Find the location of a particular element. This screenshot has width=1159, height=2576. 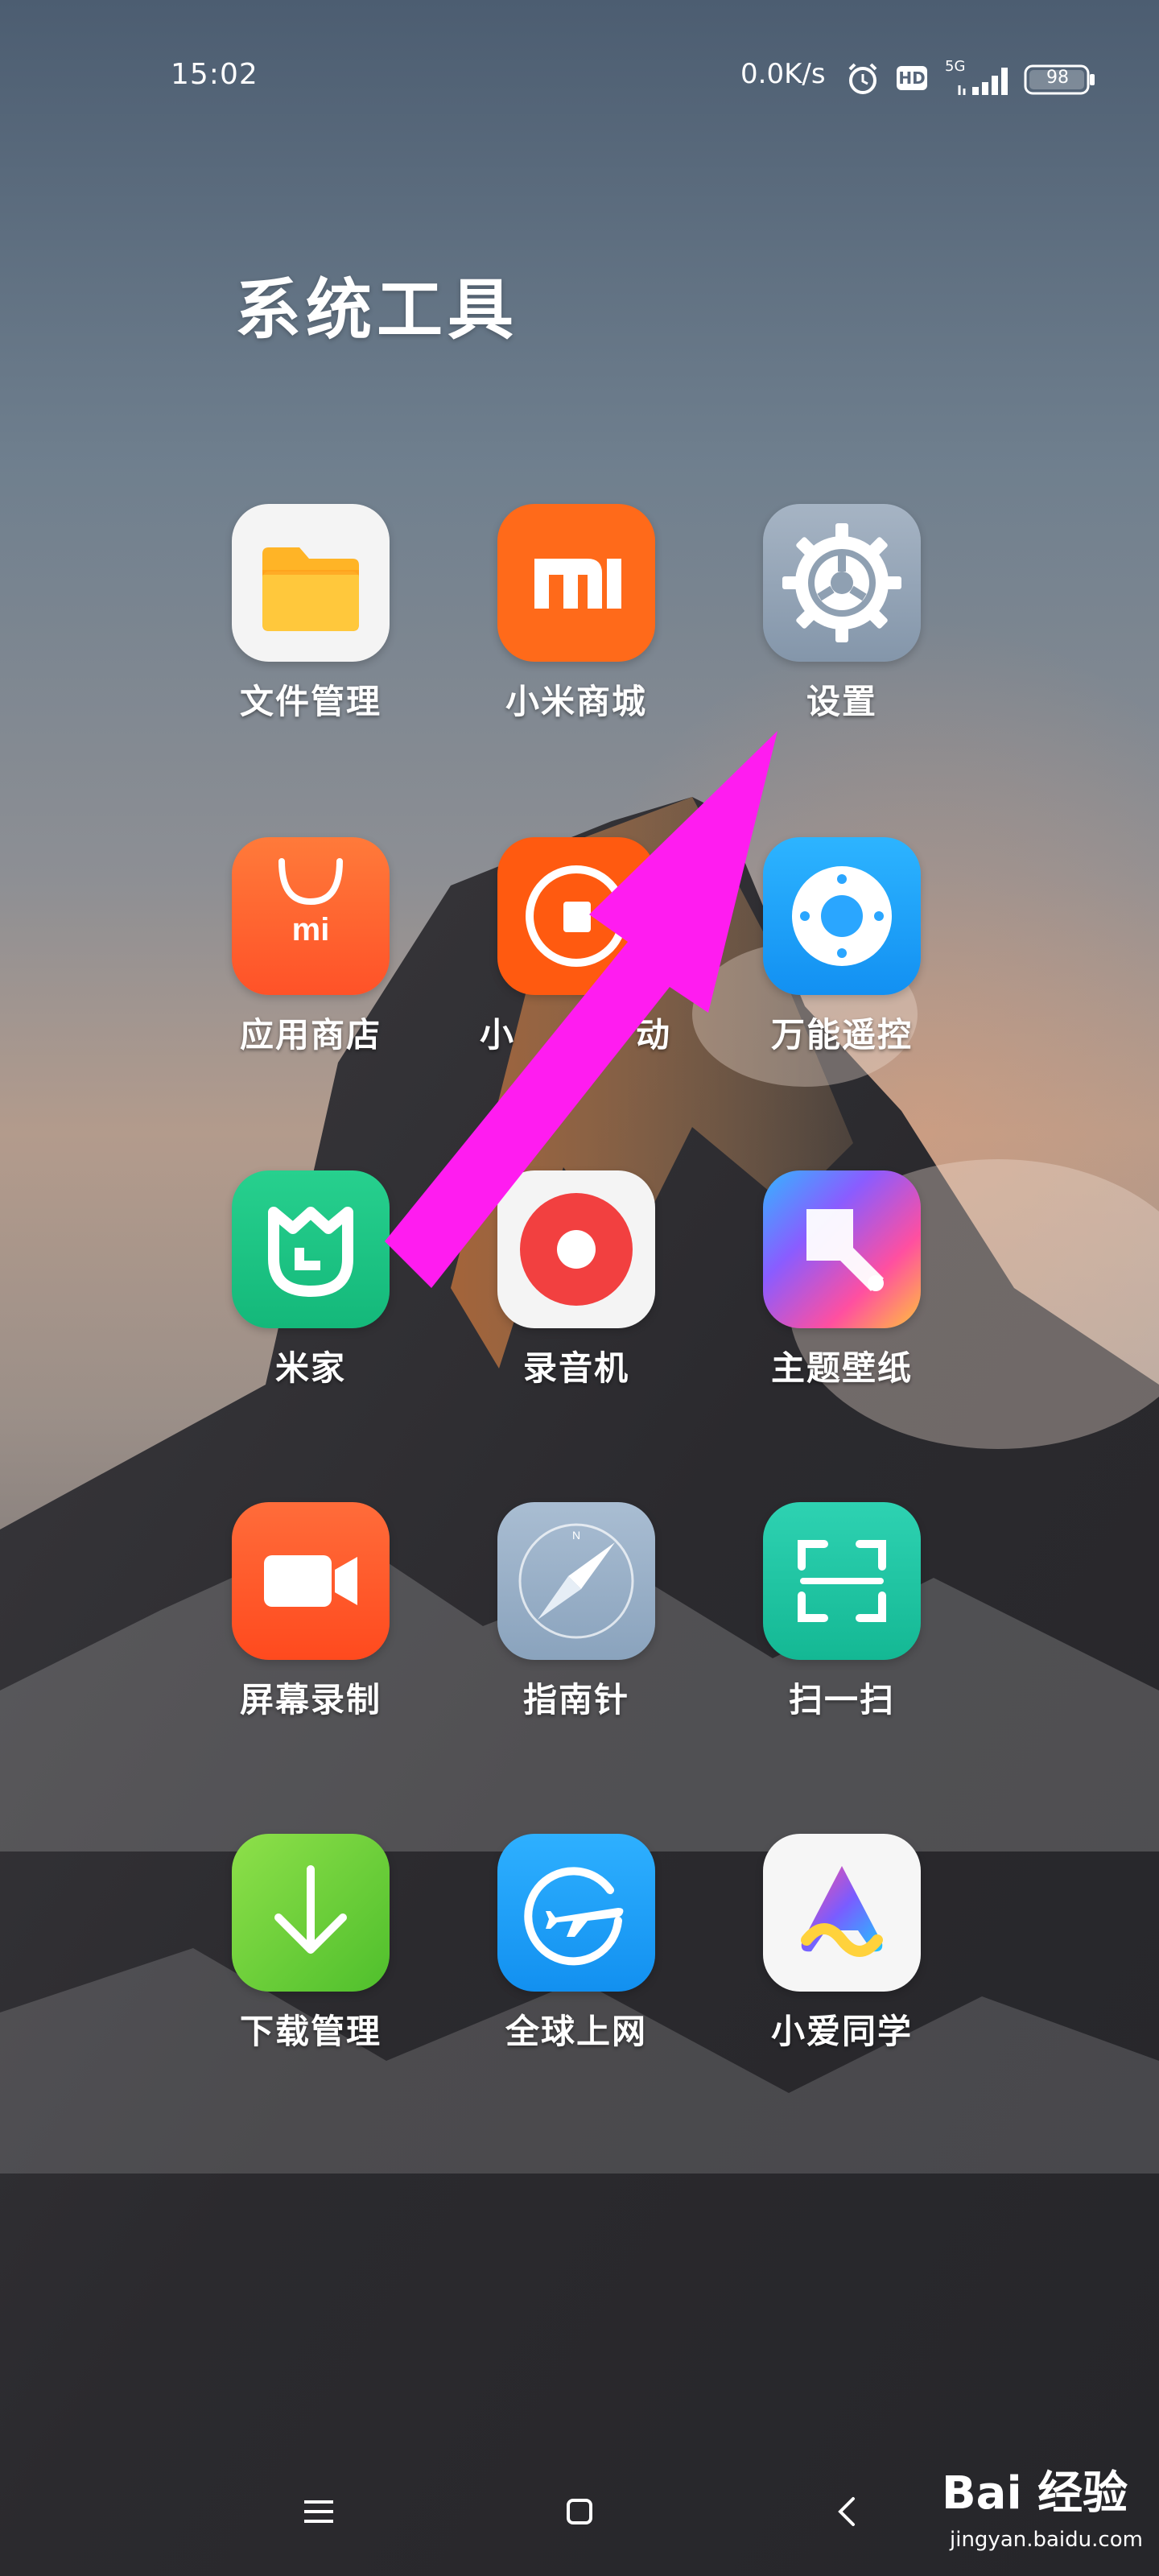

app-compass: N 指南针 is located at coordinates (576, 1612).